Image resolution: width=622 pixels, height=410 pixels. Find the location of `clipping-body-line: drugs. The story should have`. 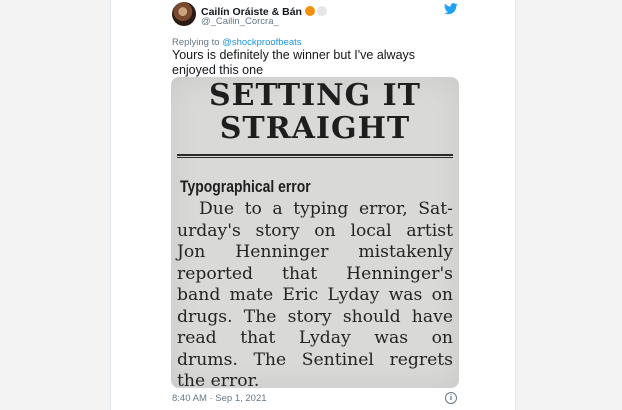

clipping-body-line: drugs. The story should have is located at coordinates (315, 316).